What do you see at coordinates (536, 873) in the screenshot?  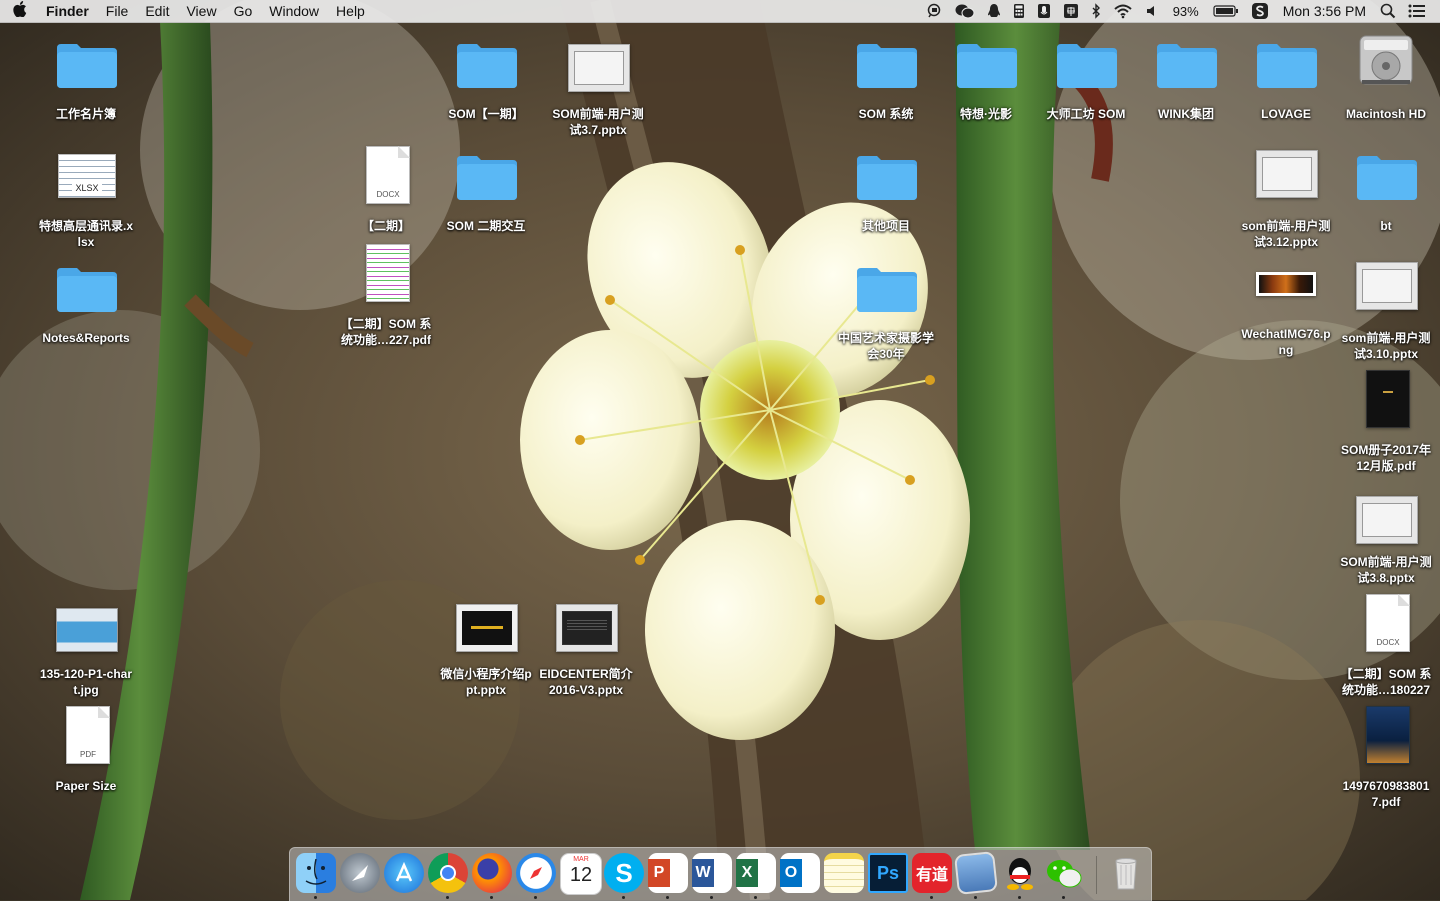 I see `safari-icon` at bounding box center [536, 873].